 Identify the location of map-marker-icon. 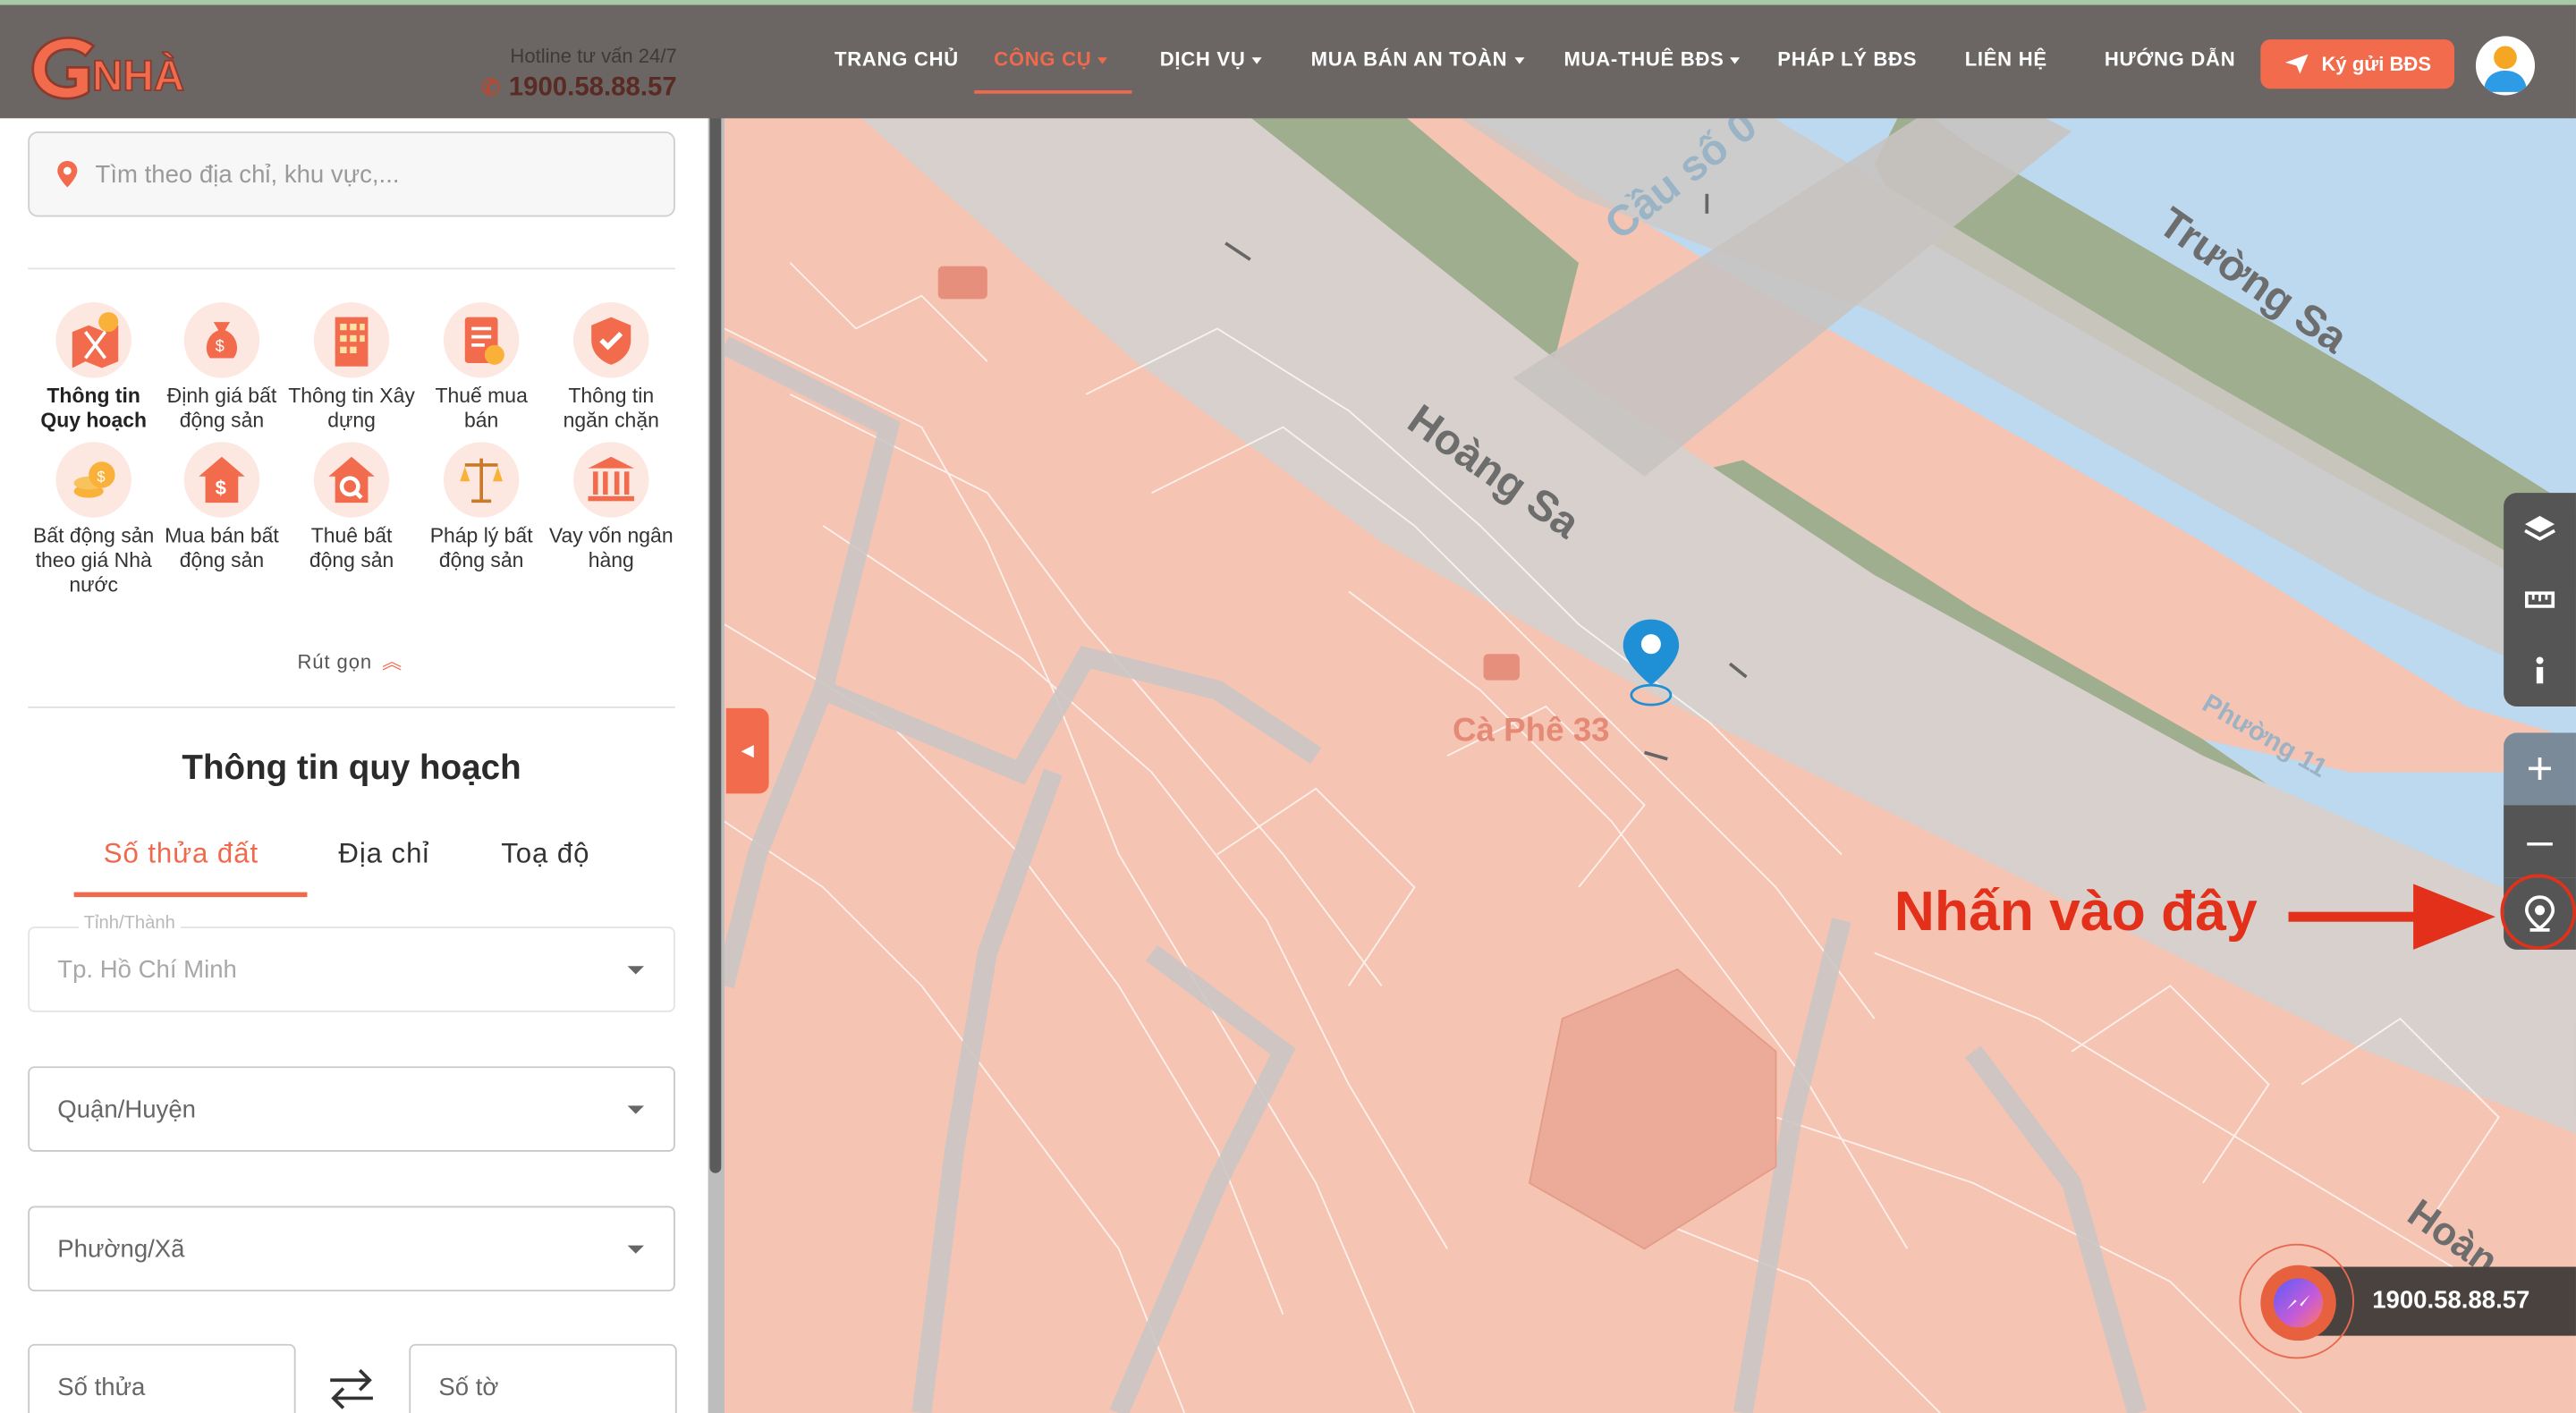
(67, 174).